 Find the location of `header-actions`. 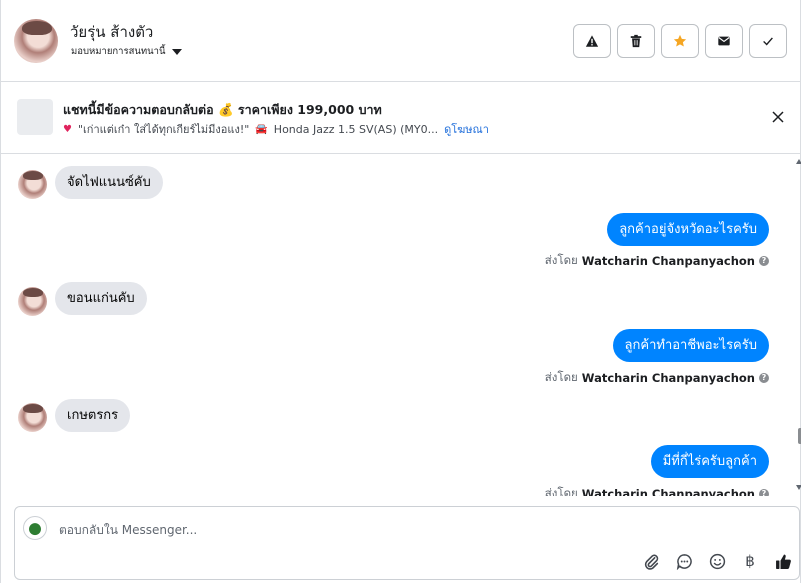

header-actions is located at coordinates (680, 41).